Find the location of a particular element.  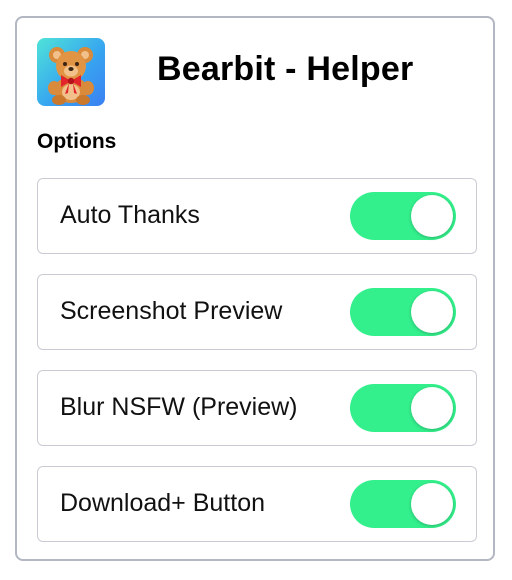

option-screenshot-preview: Screenshot Preview is located at coordinates (257, 312).